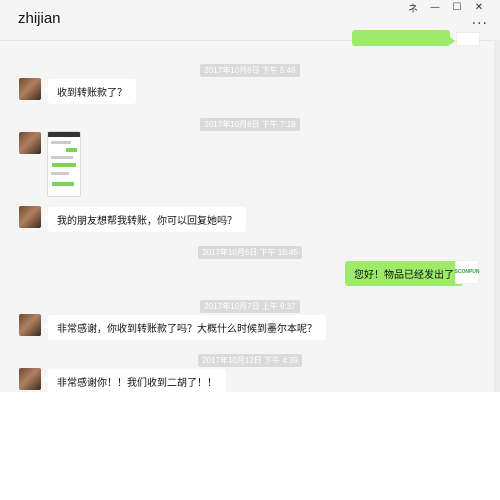  What do you see at coordinates (64, 164) in the screenshot?
I see `screenshot-thumbnail-icon` at bounding box center [64, 164].